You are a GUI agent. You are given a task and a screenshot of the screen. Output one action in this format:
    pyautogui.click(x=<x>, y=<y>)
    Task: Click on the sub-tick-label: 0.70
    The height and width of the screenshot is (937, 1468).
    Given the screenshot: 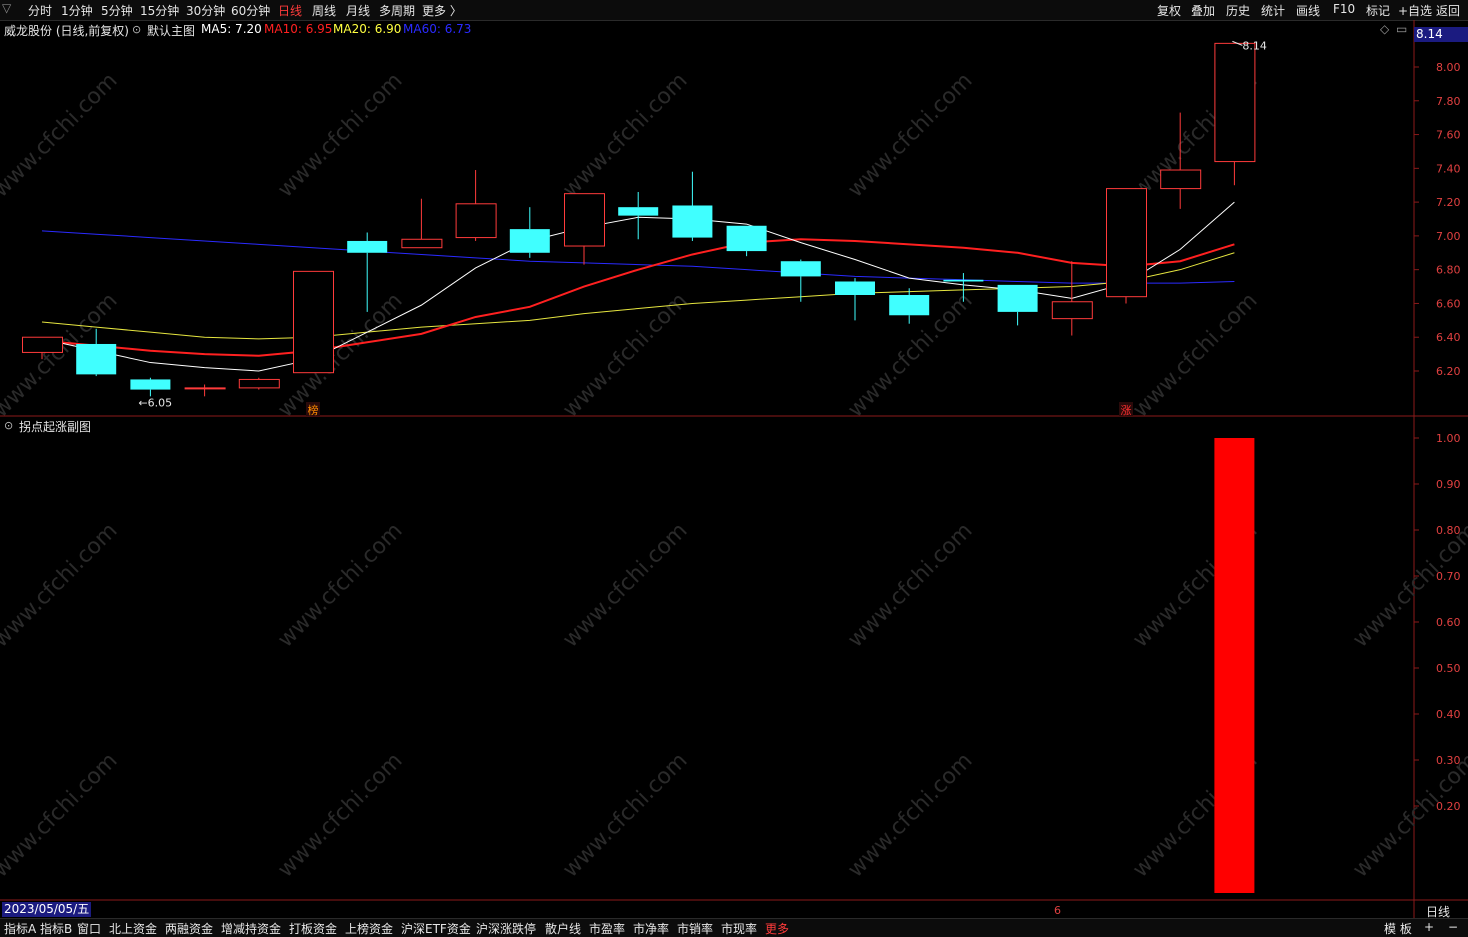 What is the action you would take?
    pyautogui.click(x=1448, y=576)
    